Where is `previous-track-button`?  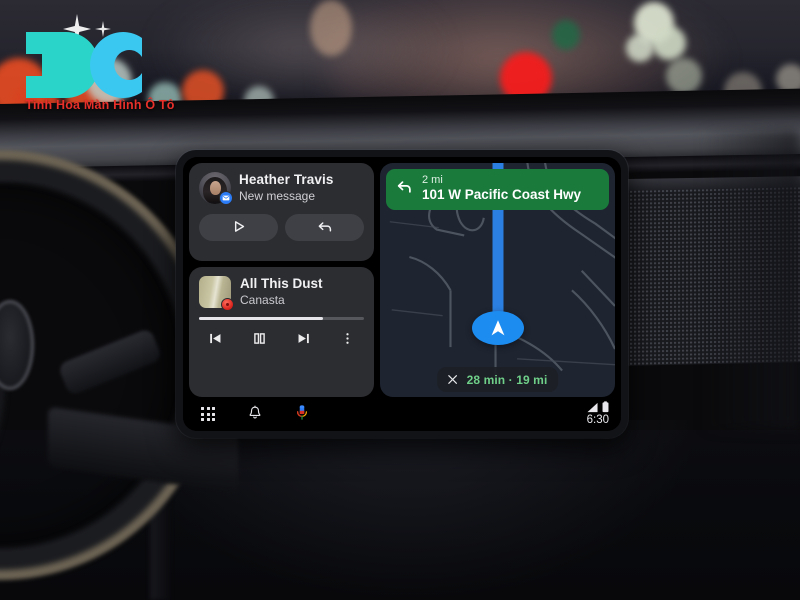
previous-track-button is located at coordinates (215, 340).